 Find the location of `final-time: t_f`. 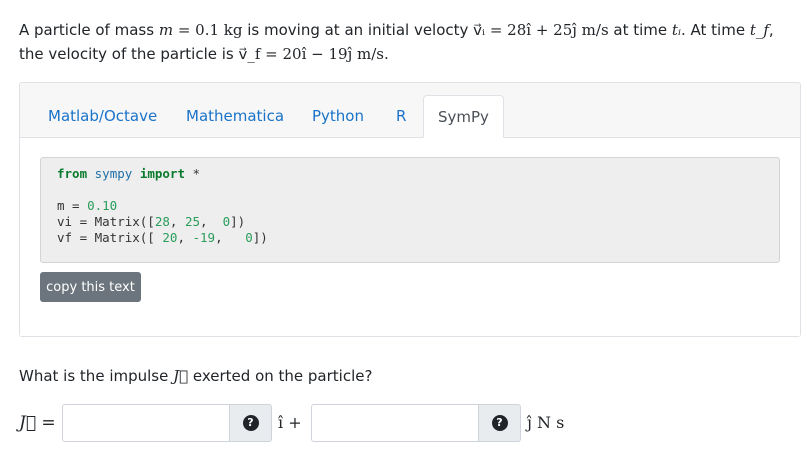

final-time: t_f is located at coordinates (759, 30).